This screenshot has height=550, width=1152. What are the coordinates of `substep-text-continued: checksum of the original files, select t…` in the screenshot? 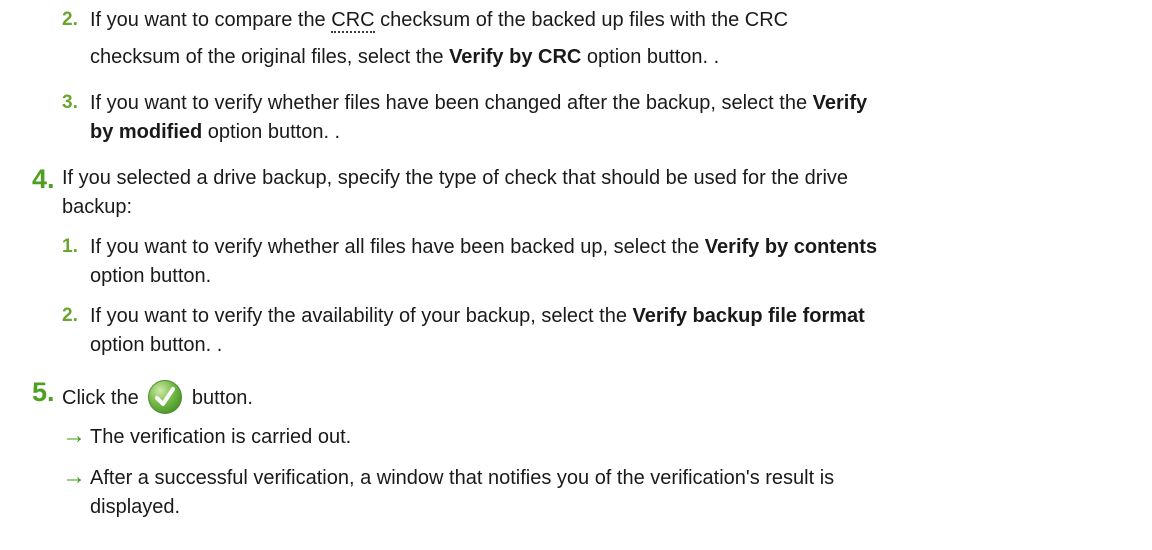 It's located at (404, 57).